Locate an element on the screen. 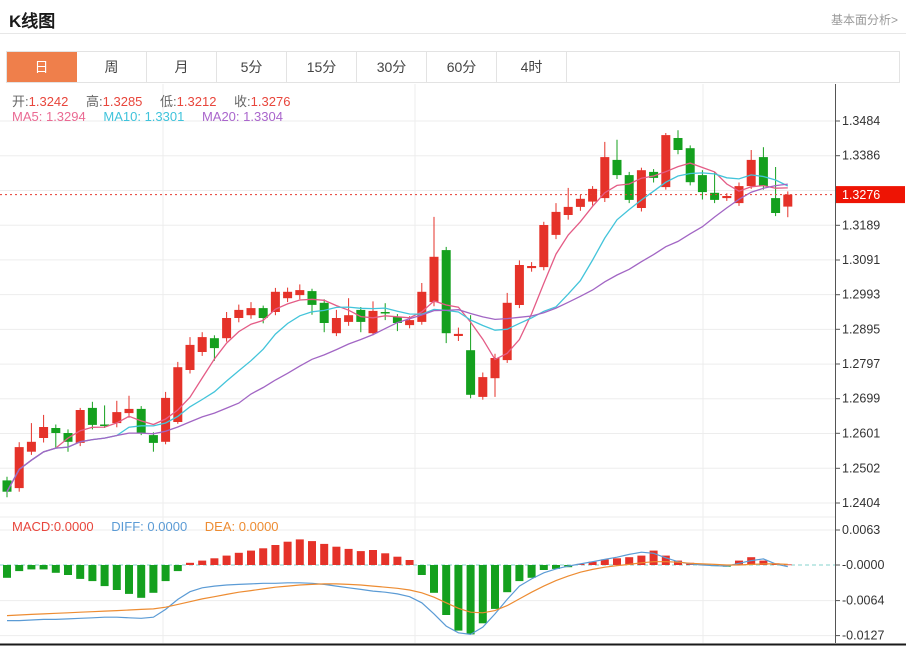 Image resolution: width=906 pixels, height=647 pixels. macd-label: MACD: is located at coordinates (33, 526).